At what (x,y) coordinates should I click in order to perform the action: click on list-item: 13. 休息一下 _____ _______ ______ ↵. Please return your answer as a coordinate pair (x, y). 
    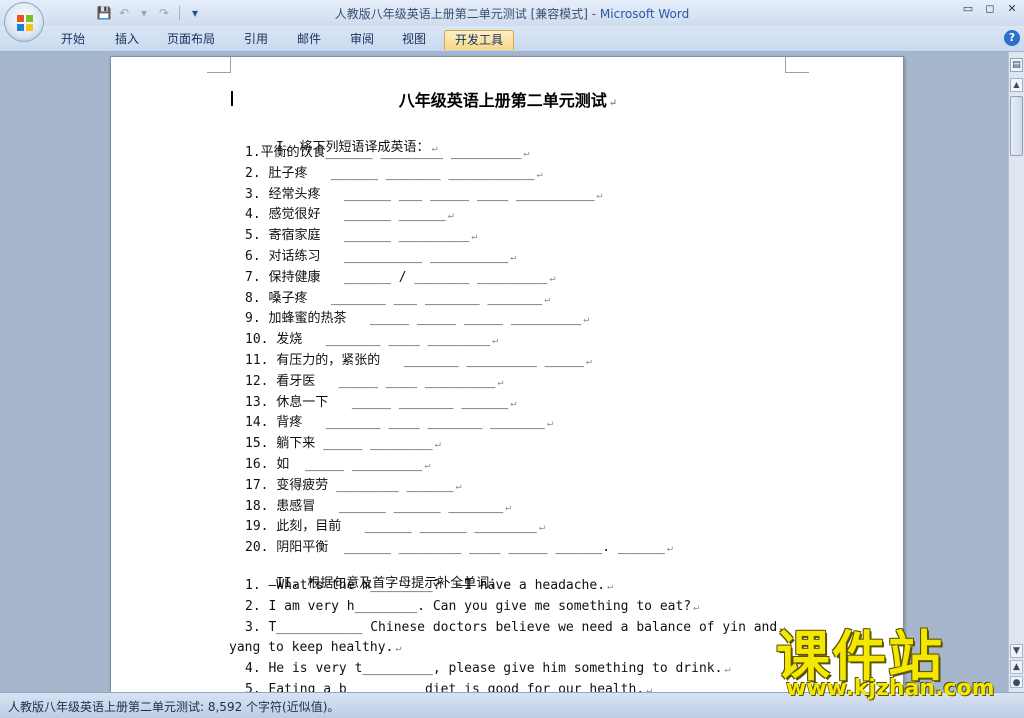
    Looking at the image, I should click on (380, 400).